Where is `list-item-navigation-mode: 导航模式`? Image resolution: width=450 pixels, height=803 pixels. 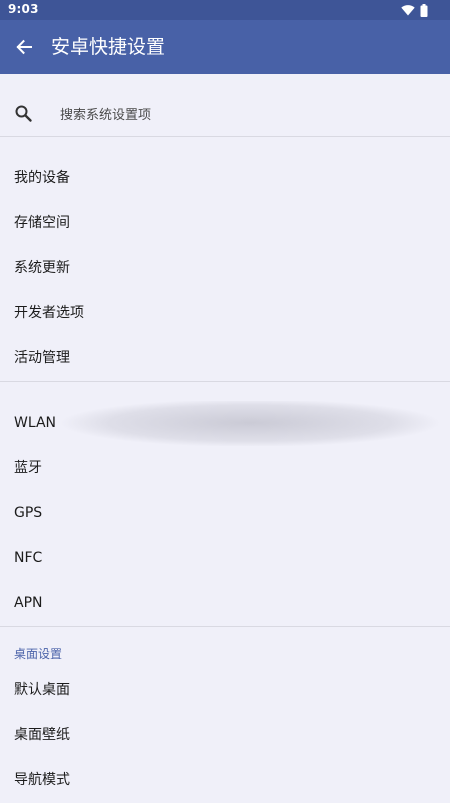 list-item-navigation-mode: 导航模式 is located at coordinates (225, 780).